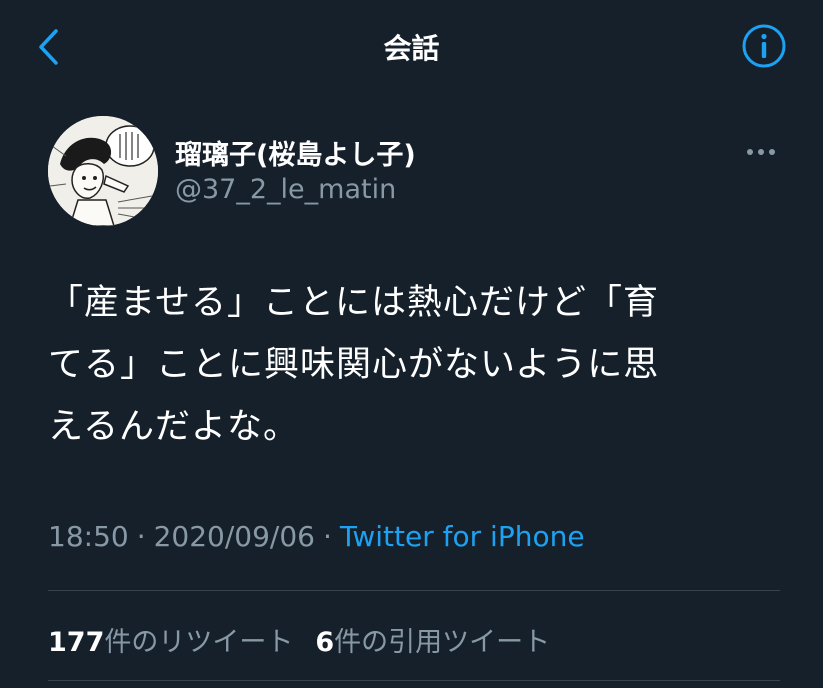  Describe the element at coordinates (299, 639) in the screenshot. I see `tweet-stats: 177件のリツイート 6件の引用ツイート` at that location.